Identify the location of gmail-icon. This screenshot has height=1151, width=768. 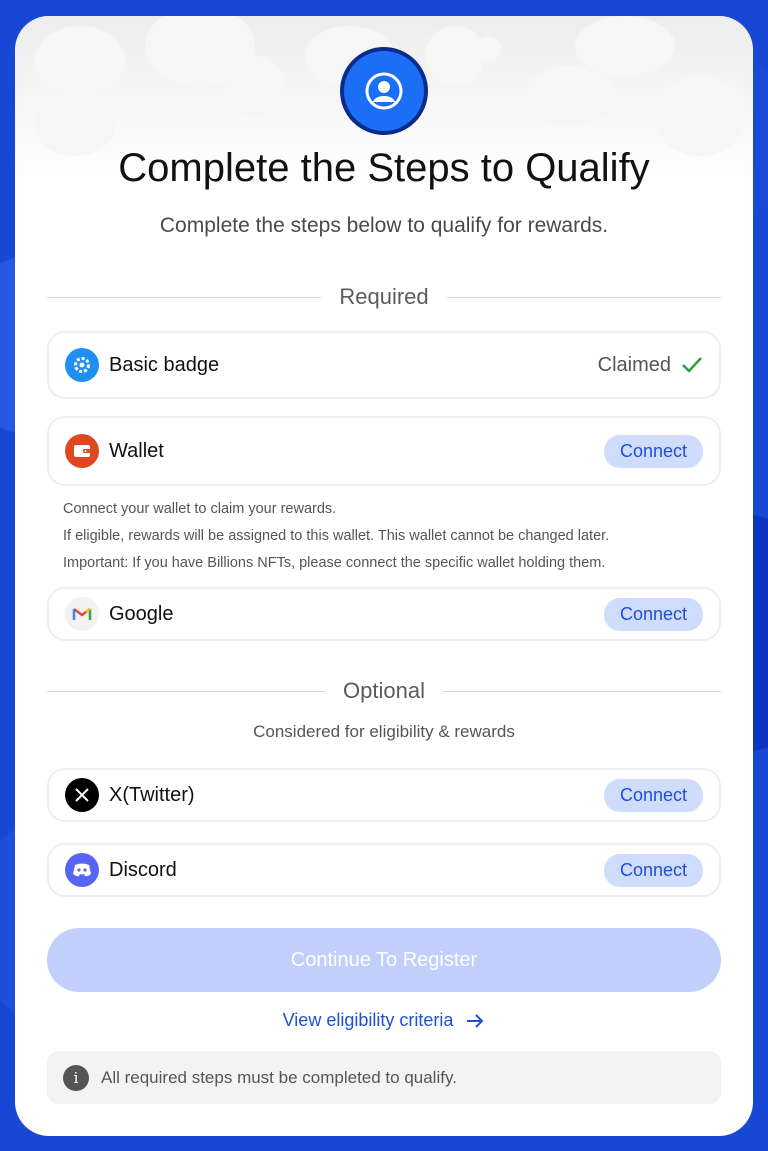
(82, 614).